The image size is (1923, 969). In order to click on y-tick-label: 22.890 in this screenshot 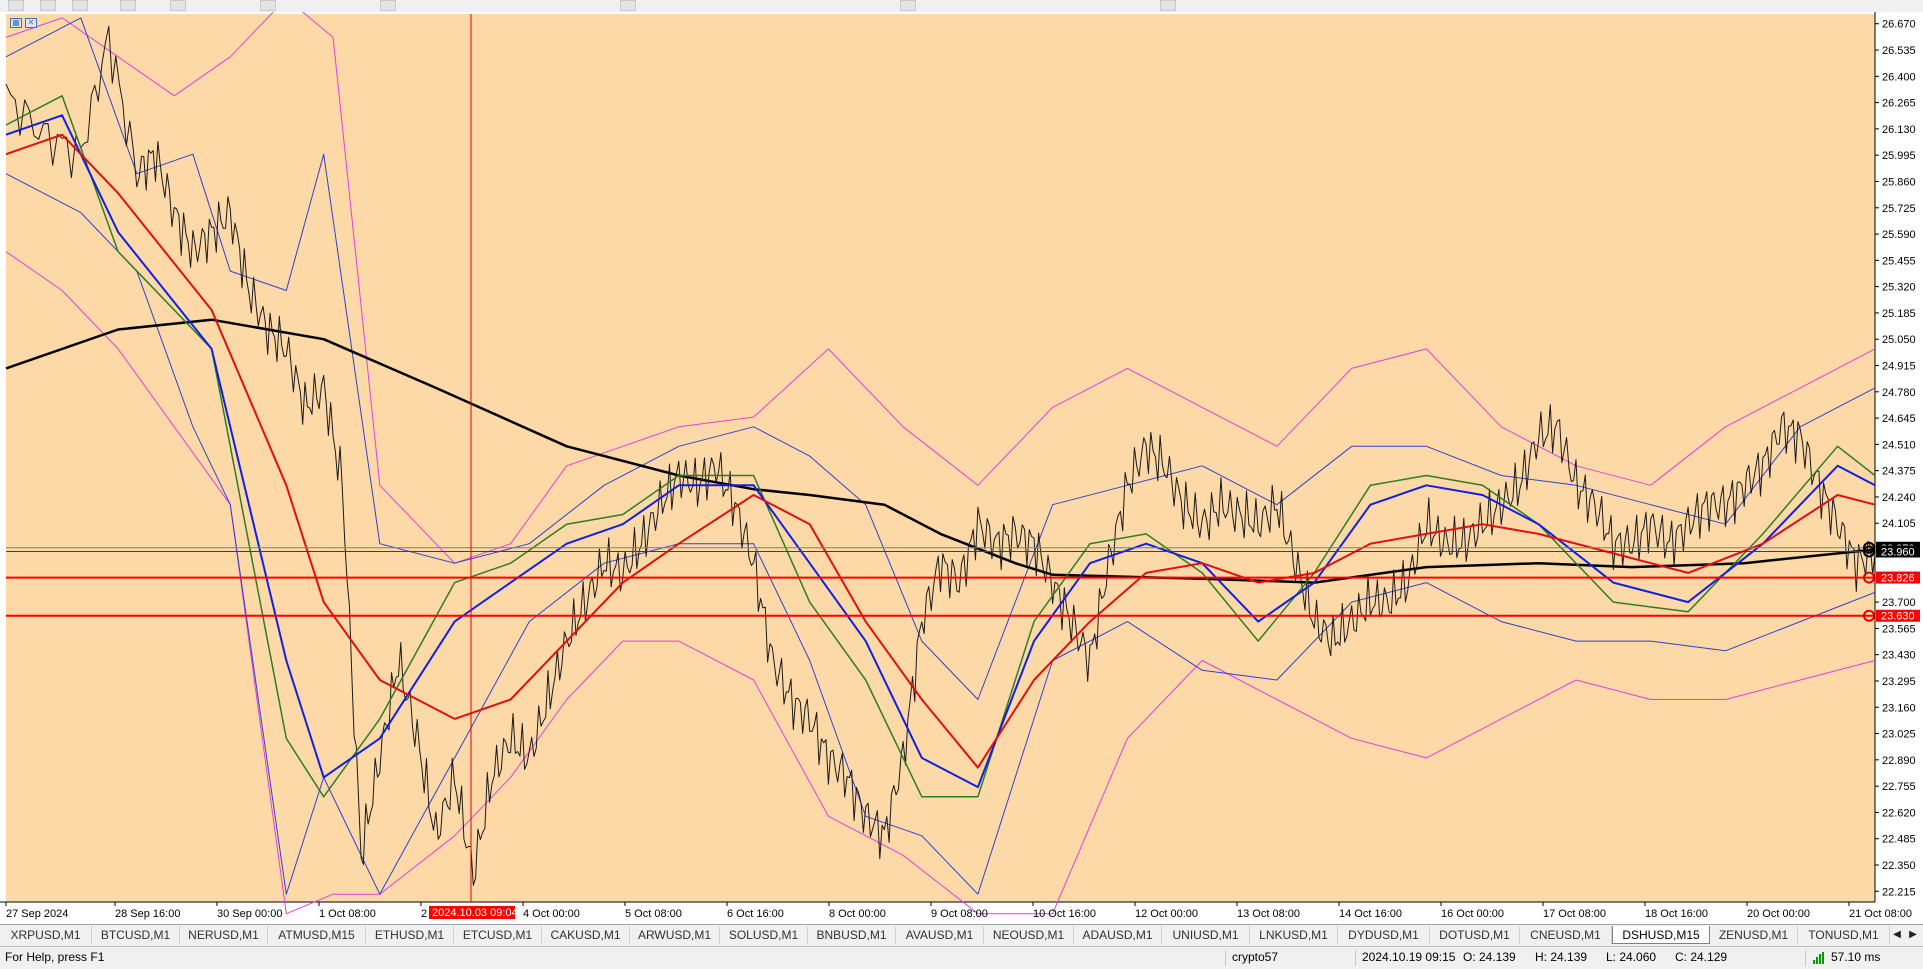, I will do `click(1899, 761)`.